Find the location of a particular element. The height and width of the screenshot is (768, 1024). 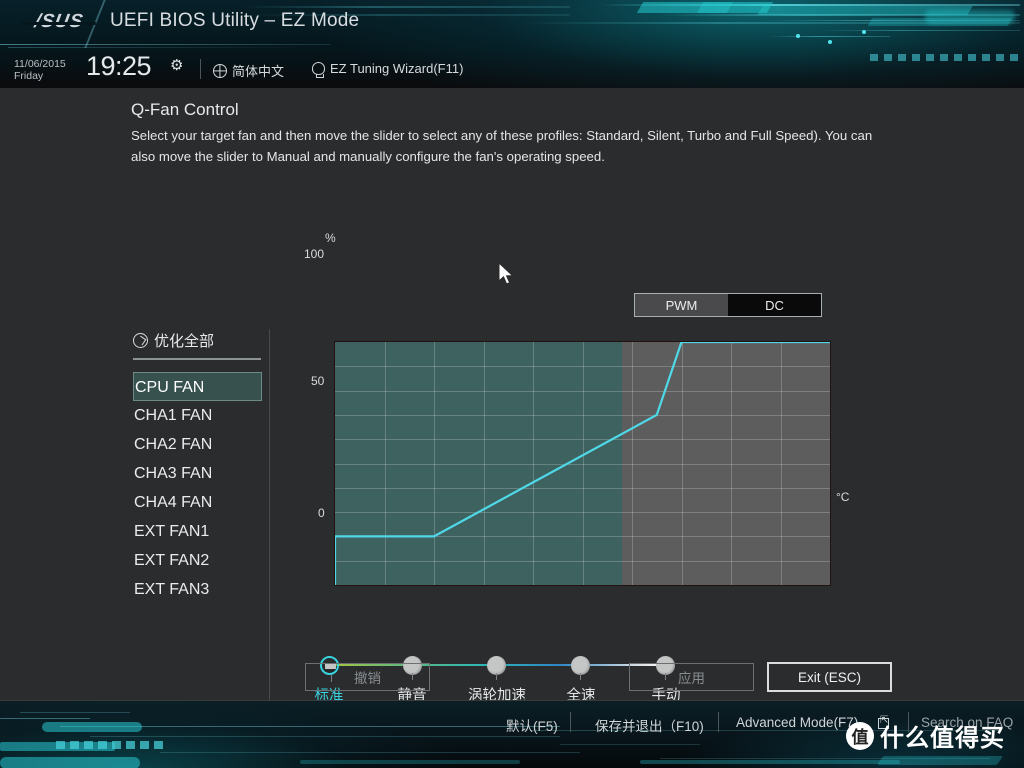

date-block: 11/06/2015 Friday is located at coordinates (40, 70).